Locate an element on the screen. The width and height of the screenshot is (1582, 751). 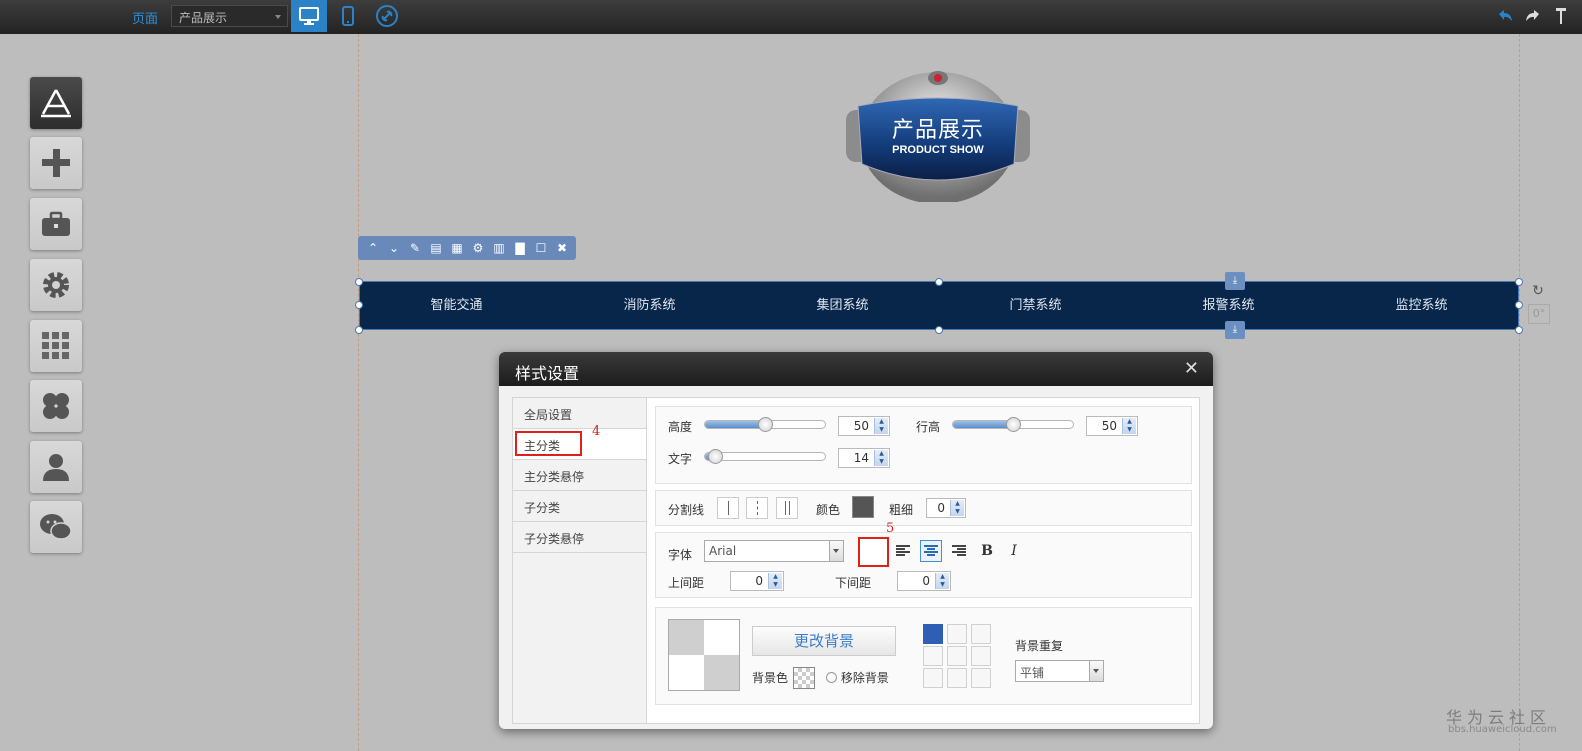
nav-item: 监控系统 is located at coordinates (1421, 305).